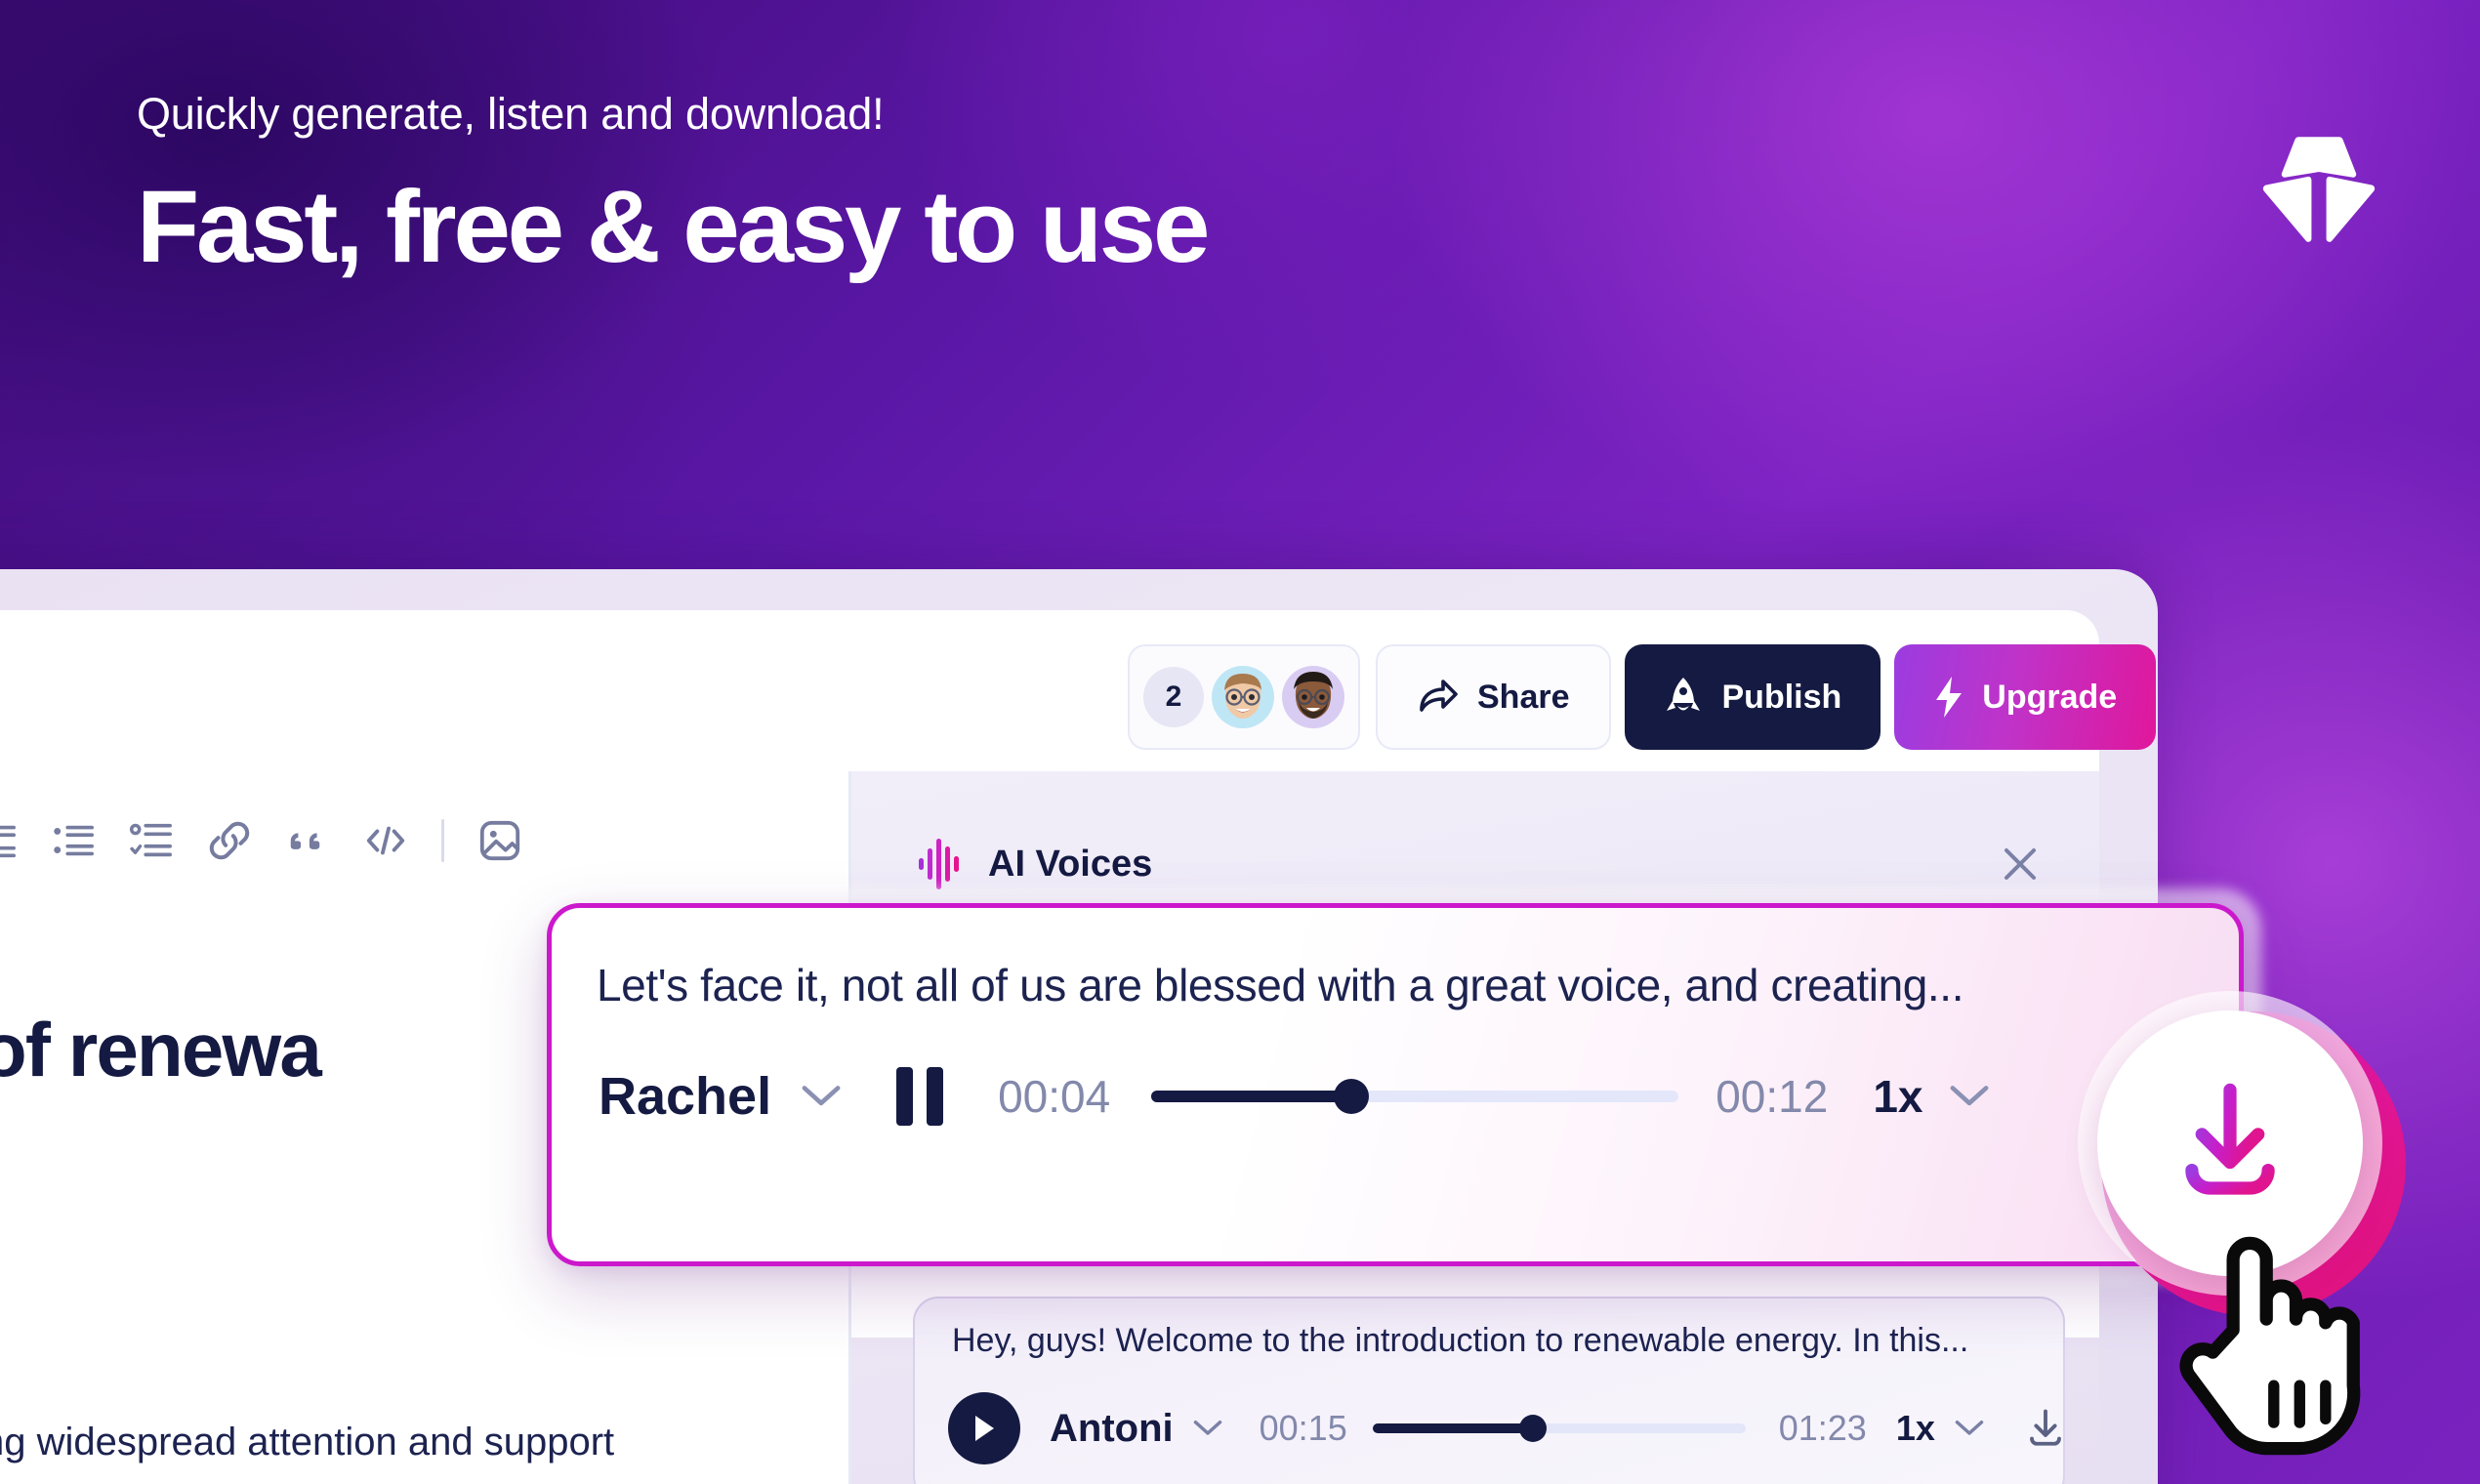 The height and width of the screenshot is (1484, 2480). What do you see at coordinates (939, 864) in the screenshot?
I see `audio-waveform-icon` at bounding box center [939, 864].